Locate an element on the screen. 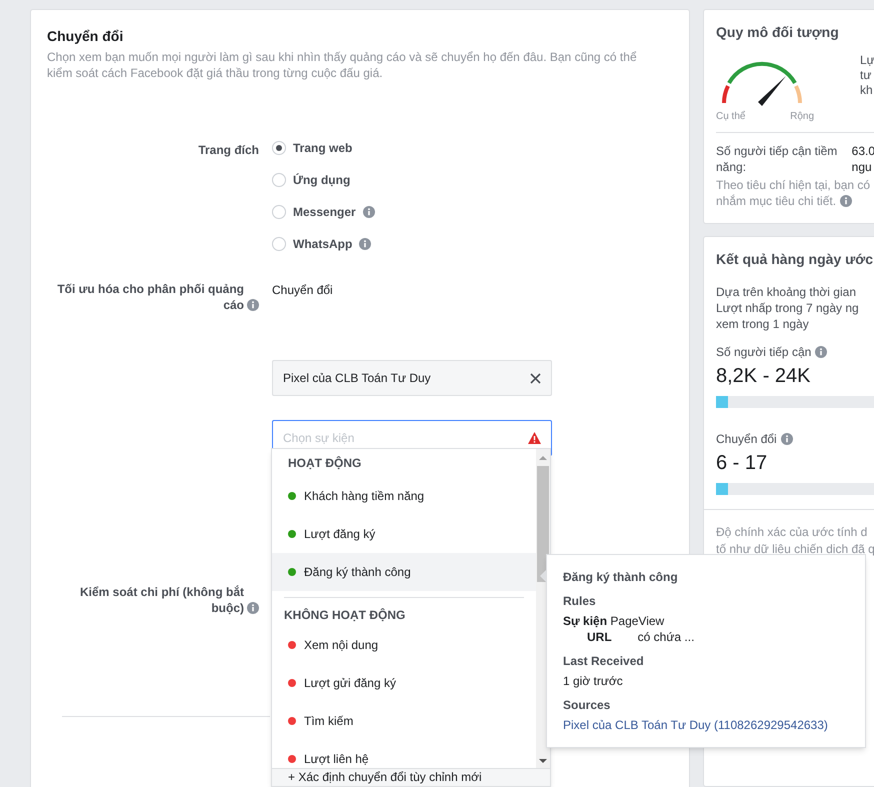 The image size is (874, 787). reach-label: Số người tiếp cận tiềm năng: is located at coordinates (777, 159).